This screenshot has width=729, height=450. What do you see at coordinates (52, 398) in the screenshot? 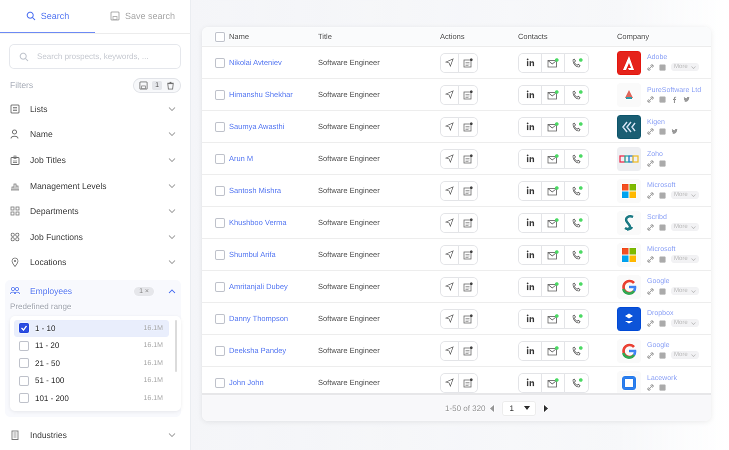
I see `range-label-text: 101 - 200` at bounding box center [52, 398].